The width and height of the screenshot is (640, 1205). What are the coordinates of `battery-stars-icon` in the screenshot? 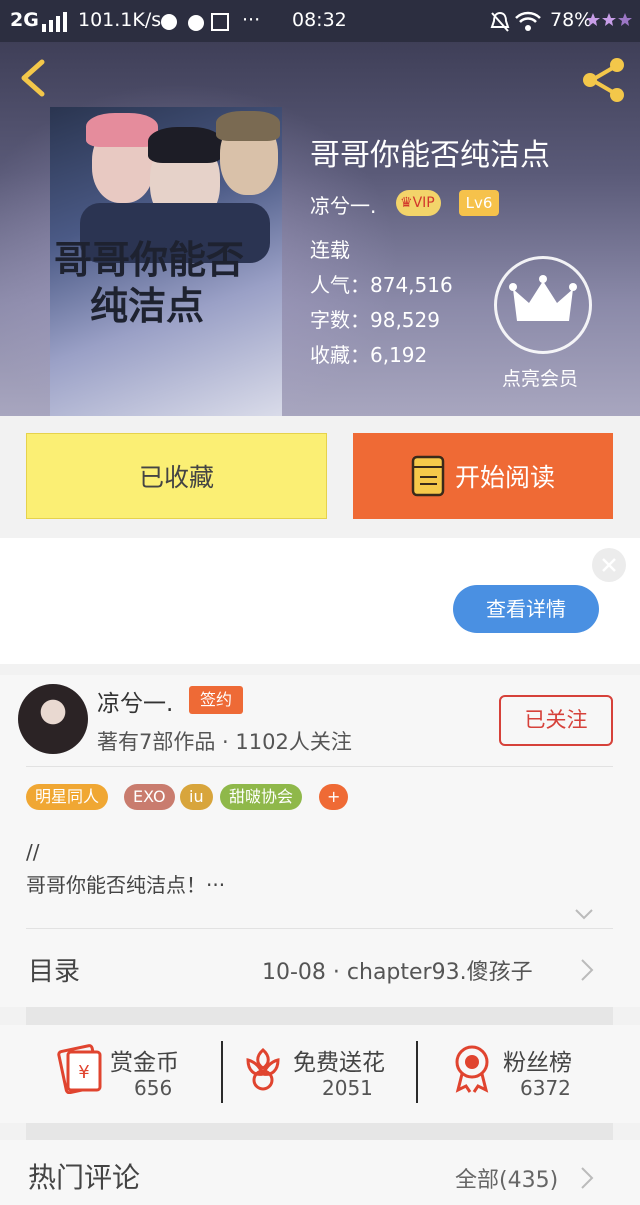 It's located at (609, 19).